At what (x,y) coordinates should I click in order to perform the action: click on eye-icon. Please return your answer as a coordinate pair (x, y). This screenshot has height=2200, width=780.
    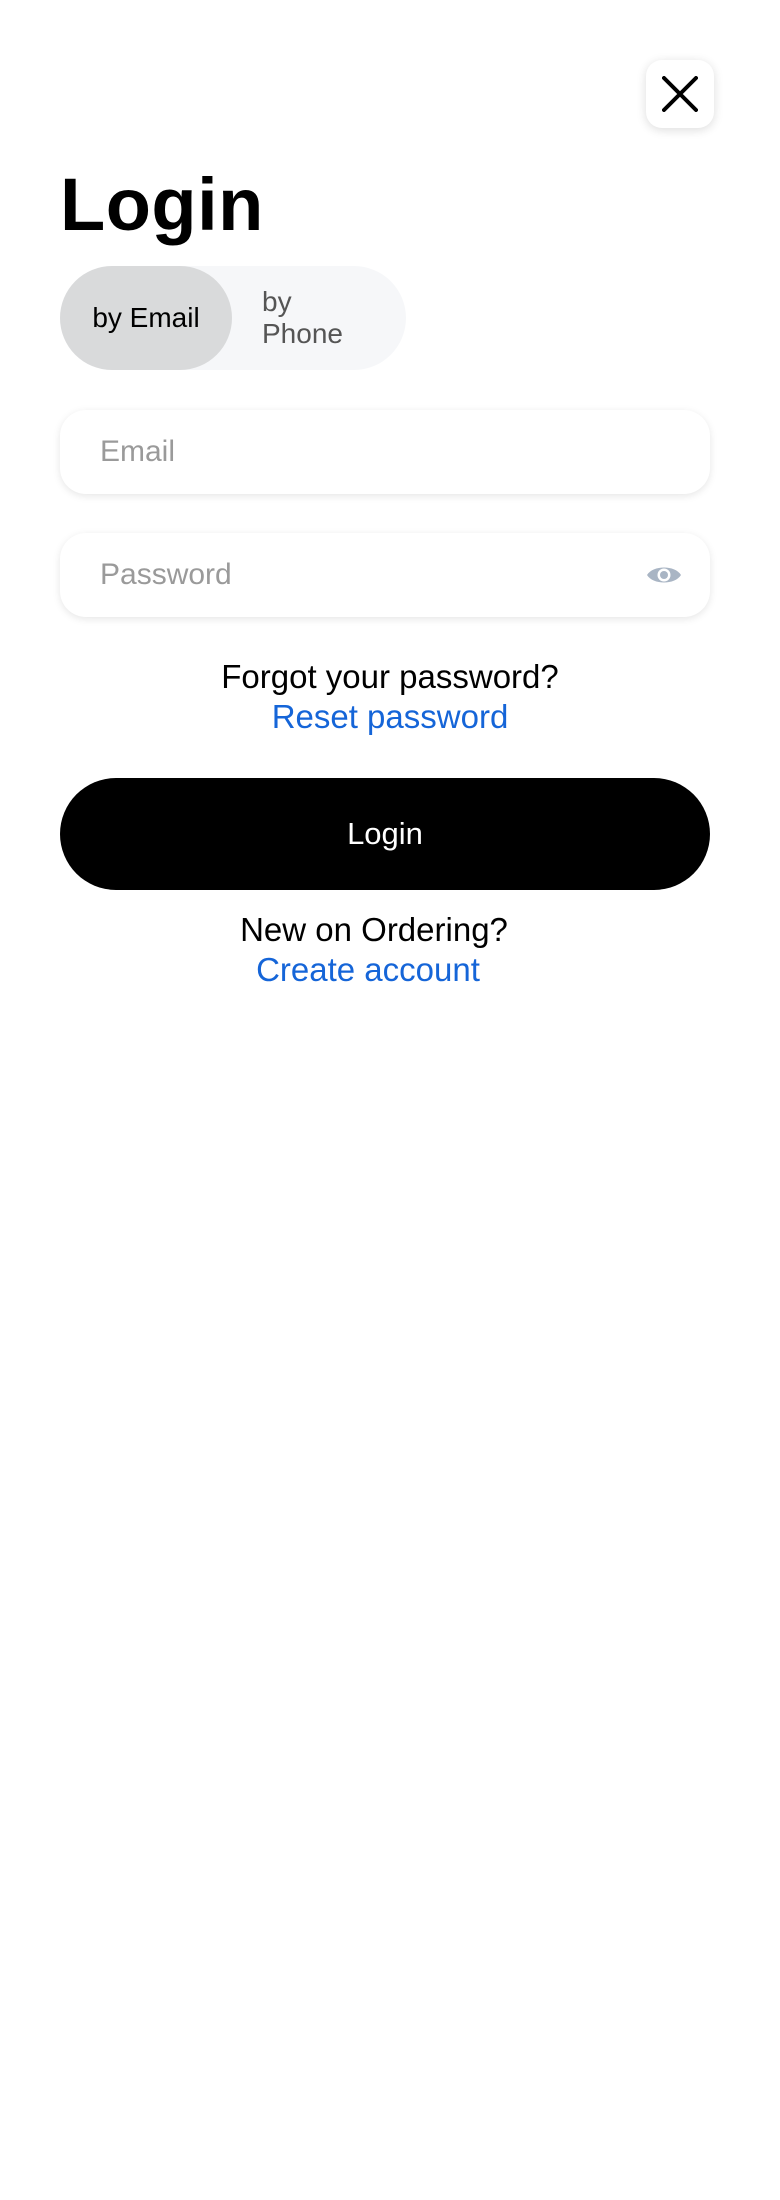
    Looking at the image, I should click on (664, 575).